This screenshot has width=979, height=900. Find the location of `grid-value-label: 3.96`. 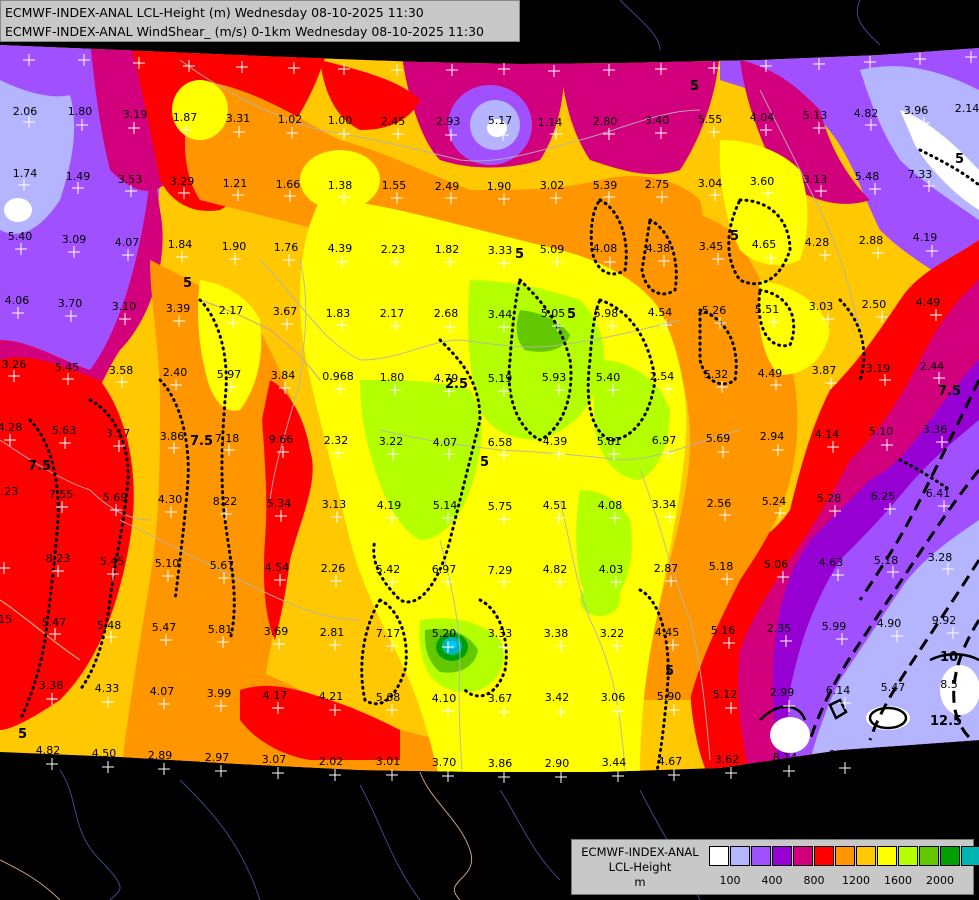

grid-value-label: 3.96 is located at coordinates (916, 110).